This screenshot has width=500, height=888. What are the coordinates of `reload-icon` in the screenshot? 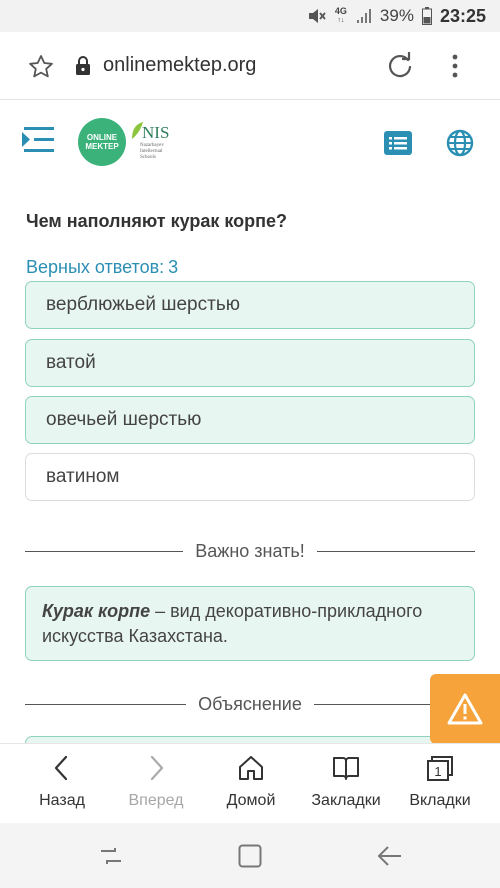 It's located at (400, 66).